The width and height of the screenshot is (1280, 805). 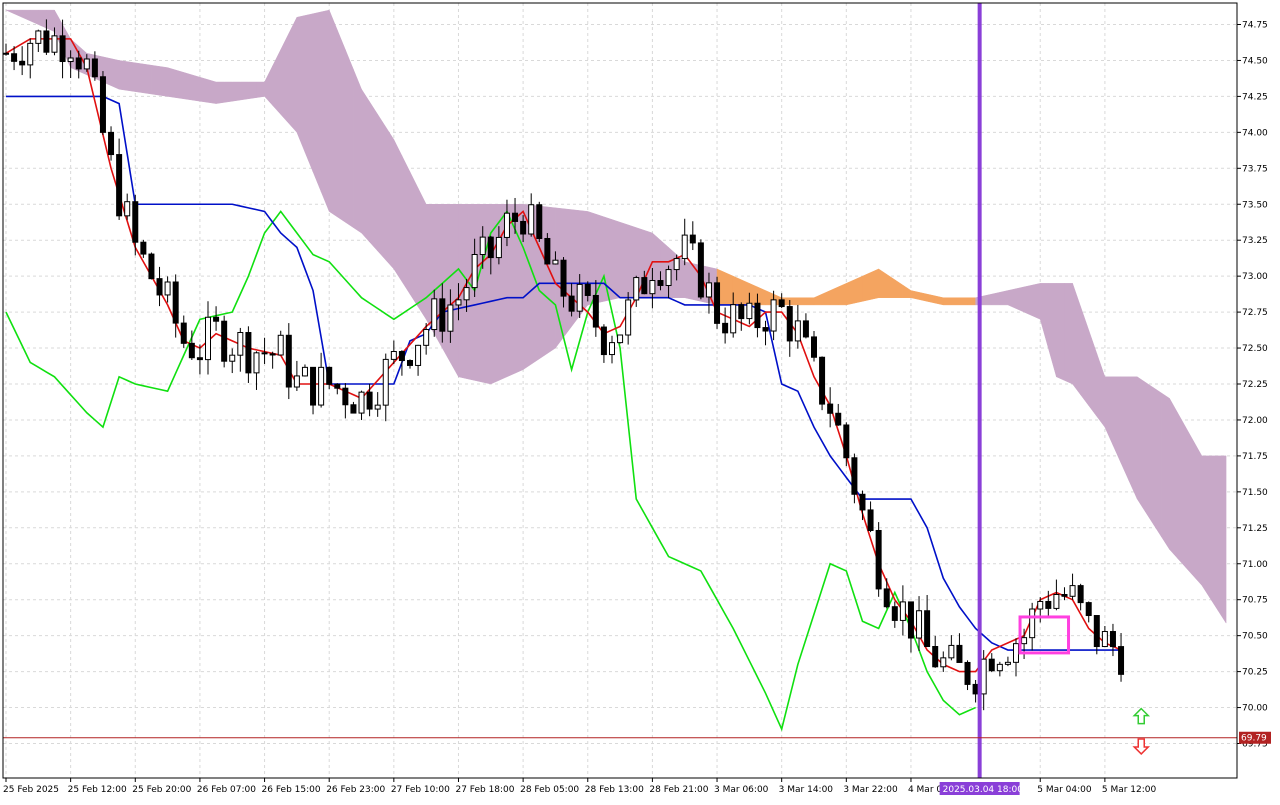 I want to click on price-tick-label: 74.50, so click(x=1255, y=61).